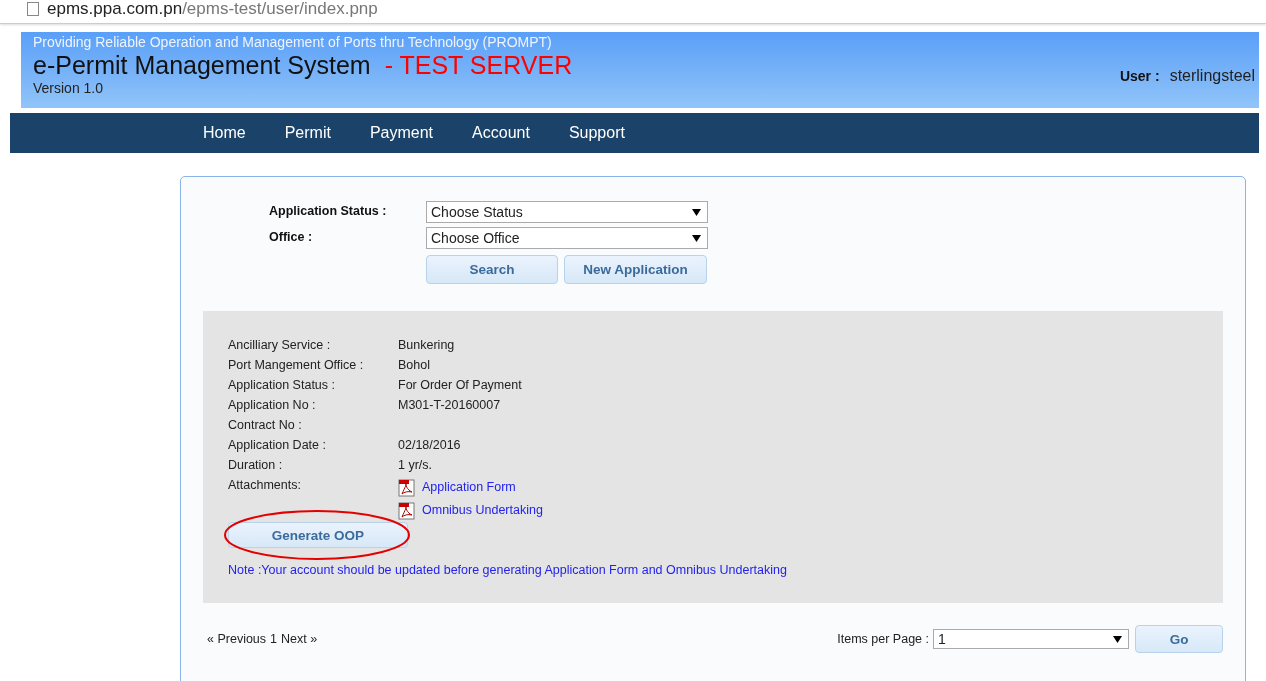  Describe the element at coordinates (256, 465) in the screenshot. I see `detail-label: Duration :` at that location.